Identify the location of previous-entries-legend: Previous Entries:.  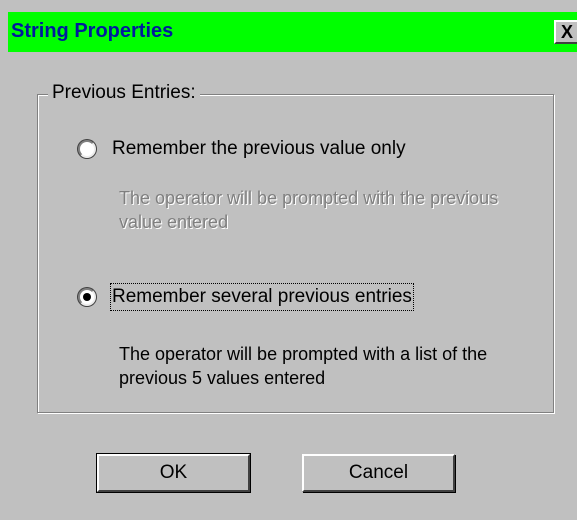
(124, 93).